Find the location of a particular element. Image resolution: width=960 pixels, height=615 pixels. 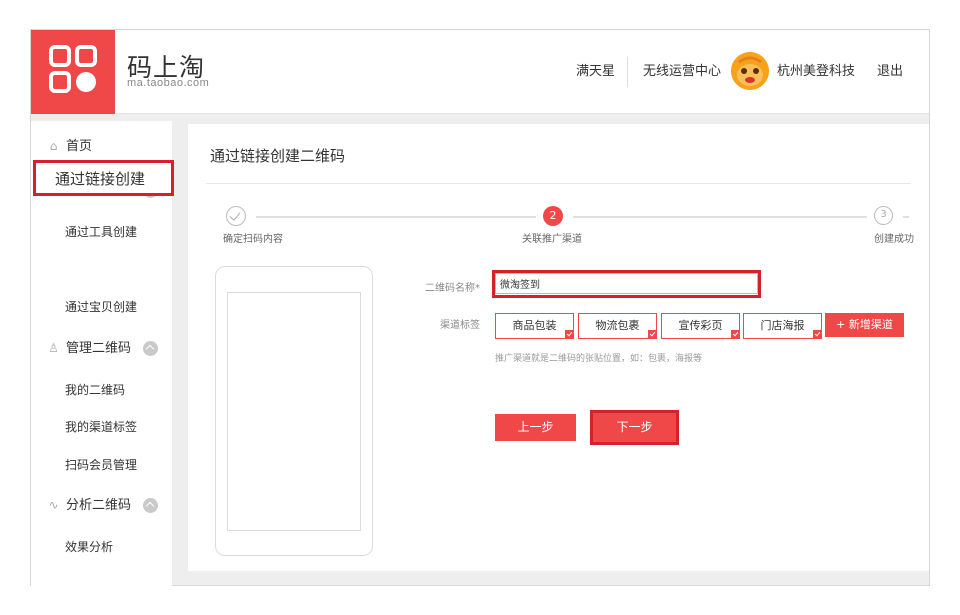

sidebar-group-label: 分析二维码 is located at coordinates (99, 505).